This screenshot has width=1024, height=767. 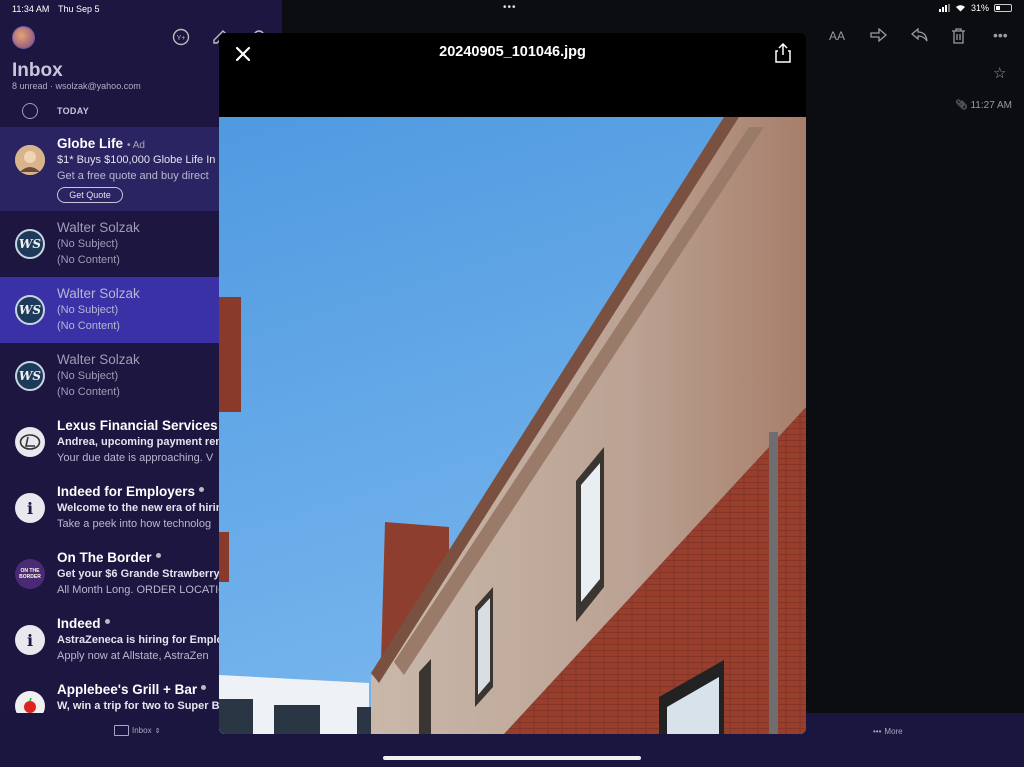 What do you see at coordinates (157, 731) in the screenshot?
I see `chevron-updown-icon: ⇕` at bounding box center [157, 731].